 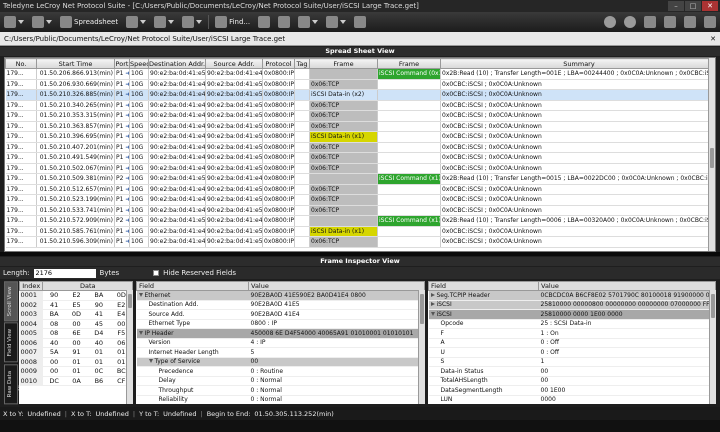 What do you see at coordinates (610, 22) in the screenshot?
I see `zoom-in-button` at bounding box center [610, 22].